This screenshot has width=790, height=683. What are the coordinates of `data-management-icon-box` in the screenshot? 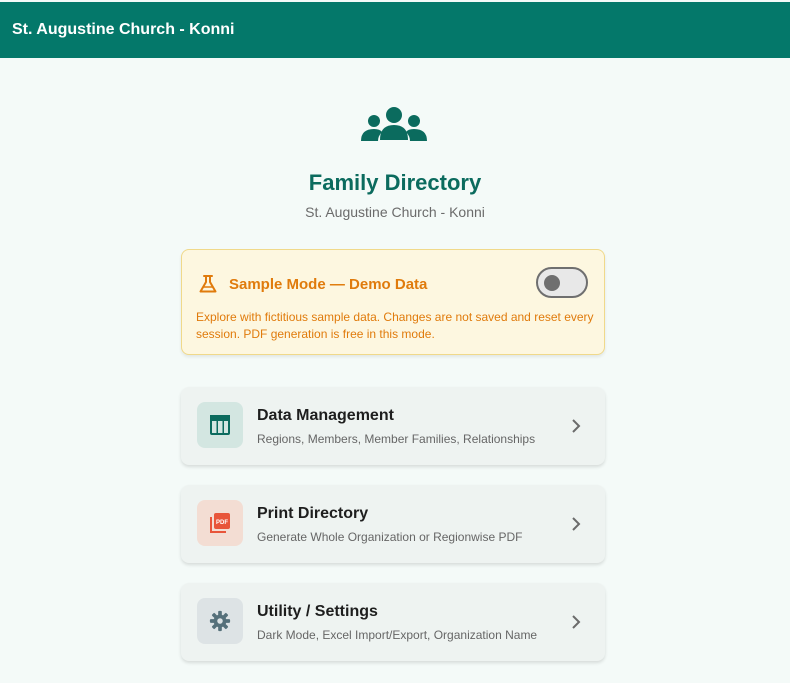 It's located at (220, 425).